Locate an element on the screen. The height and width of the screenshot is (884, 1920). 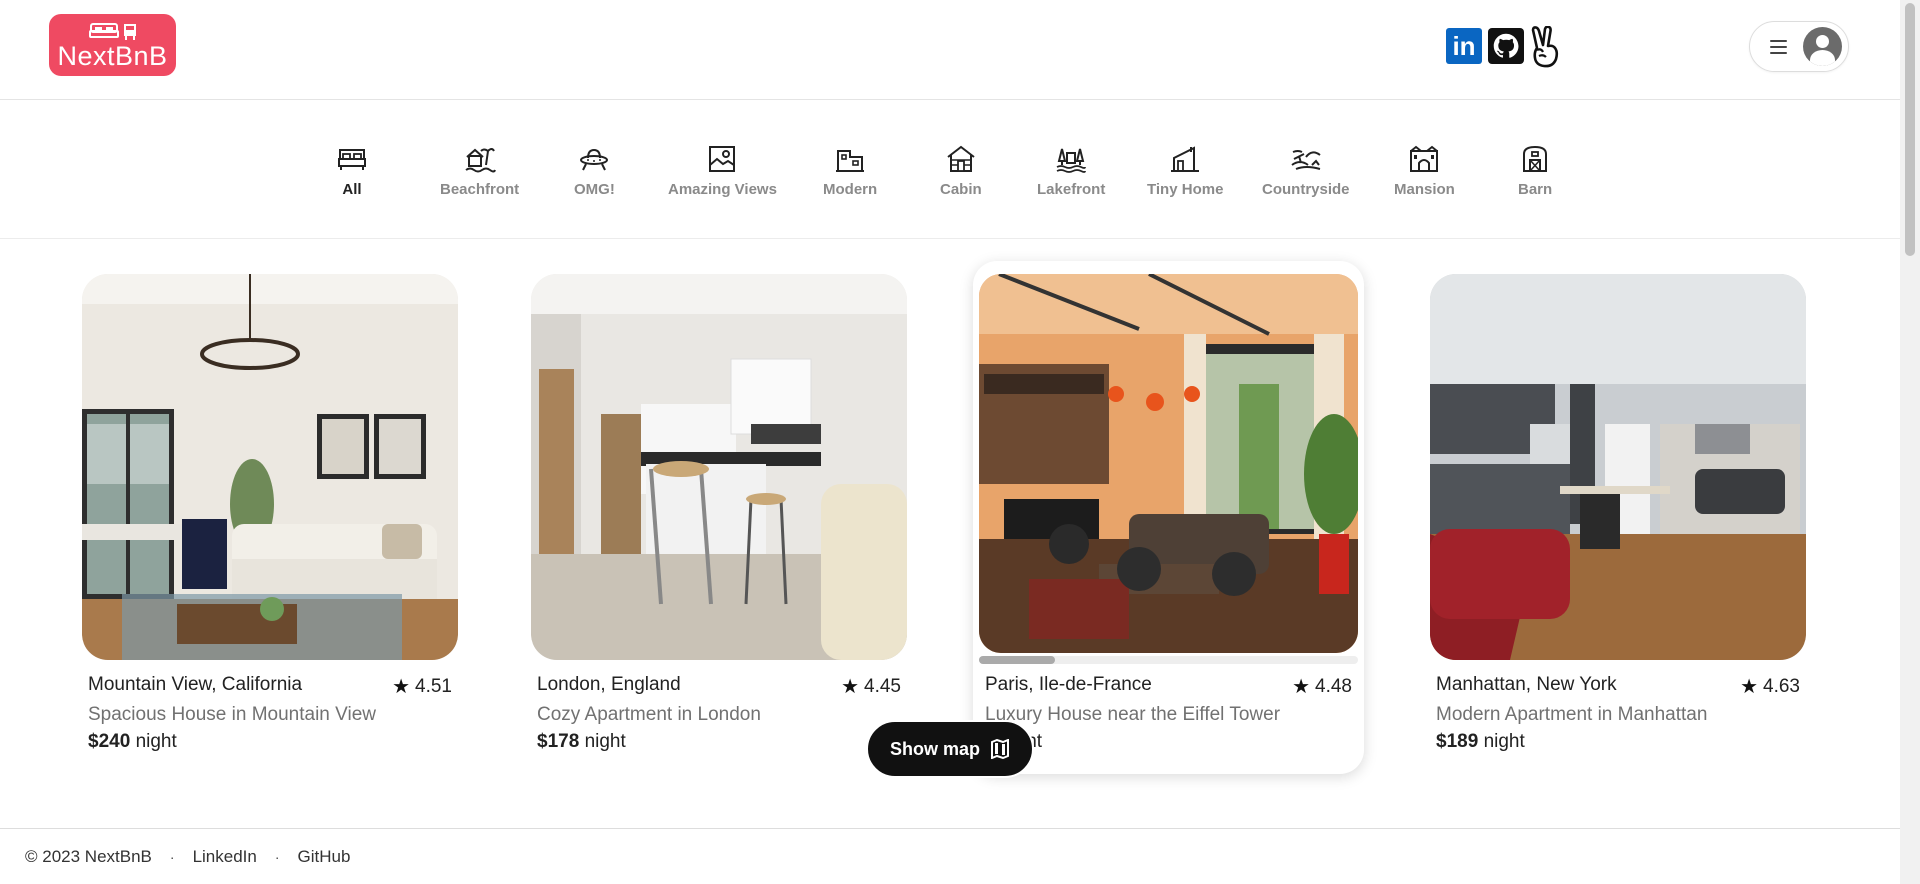
listing-rating: ★ 4.48 is located at coordinates (1322, 686).